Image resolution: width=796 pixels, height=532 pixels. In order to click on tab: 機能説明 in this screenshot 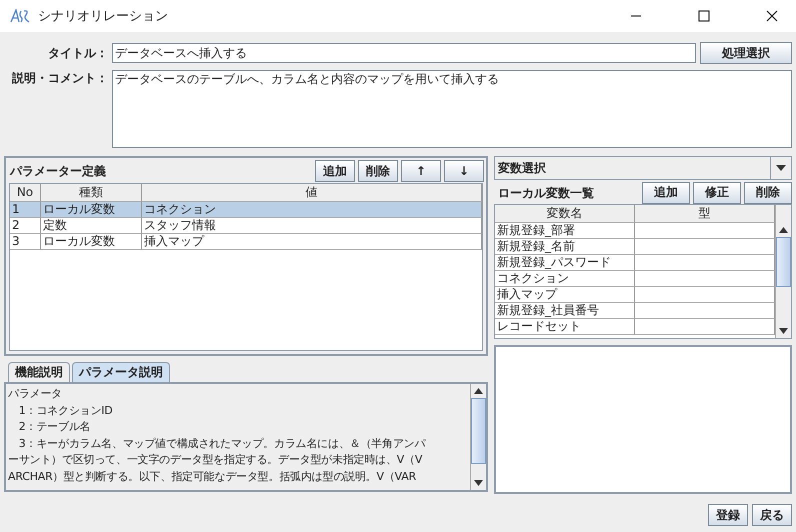, I will do `click(39, 372)`.